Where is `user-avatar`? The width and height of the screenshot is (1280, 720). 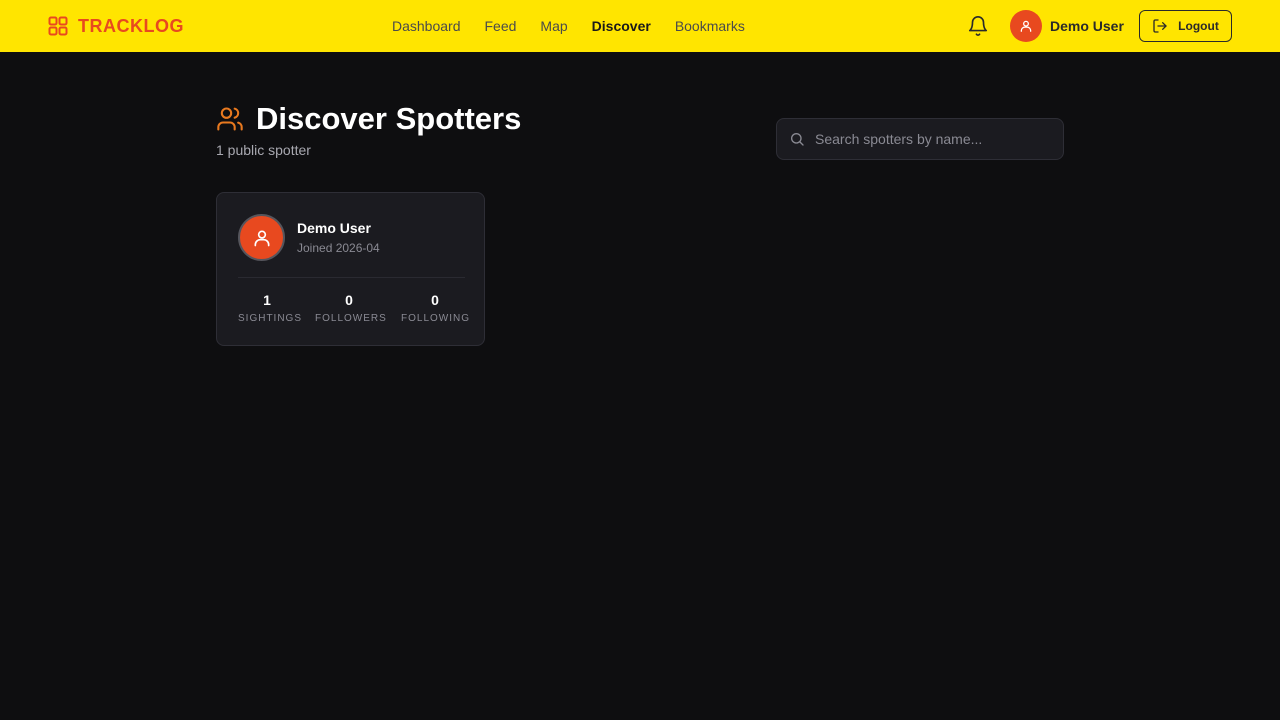
user-avatar is located at coordinates (1026, 26).